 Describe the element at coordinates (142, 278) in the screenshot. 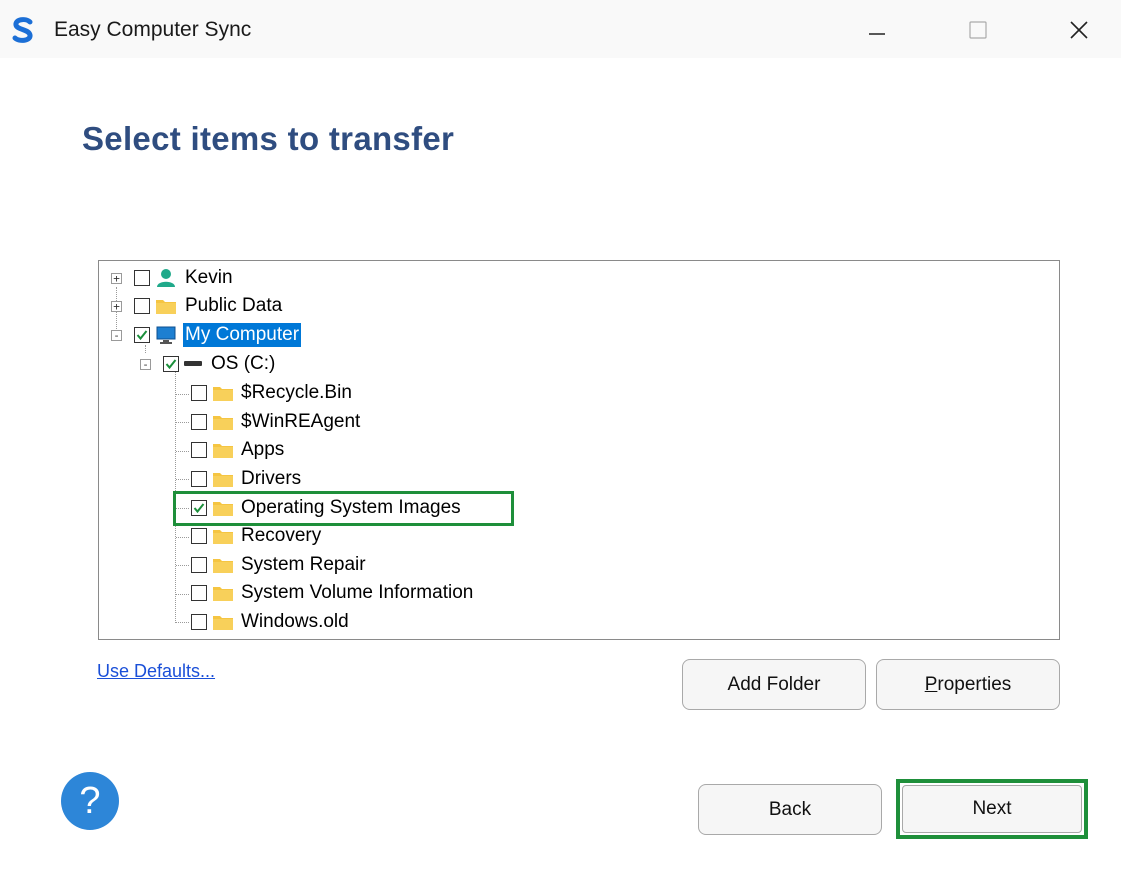

I see `kevin-checkbox` at that location.